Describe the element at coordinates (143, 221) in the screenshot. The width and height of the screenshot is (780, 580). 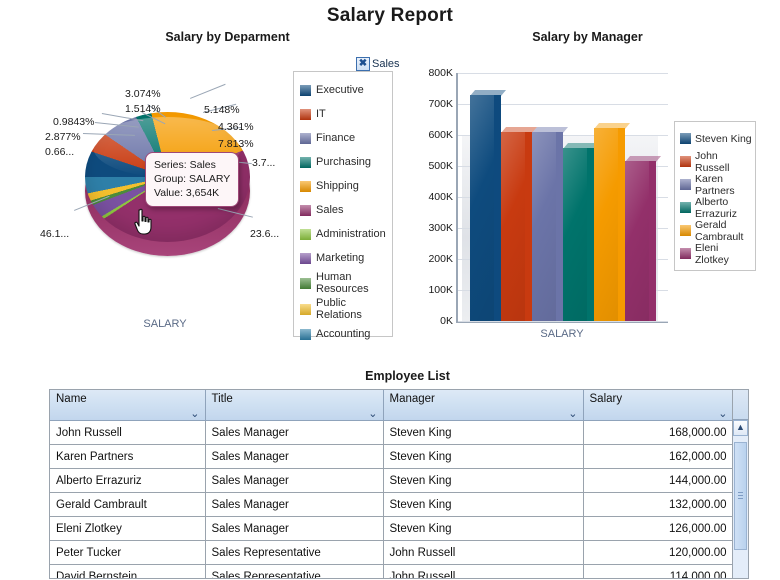
I see `hand-cursor-icon` at that location.